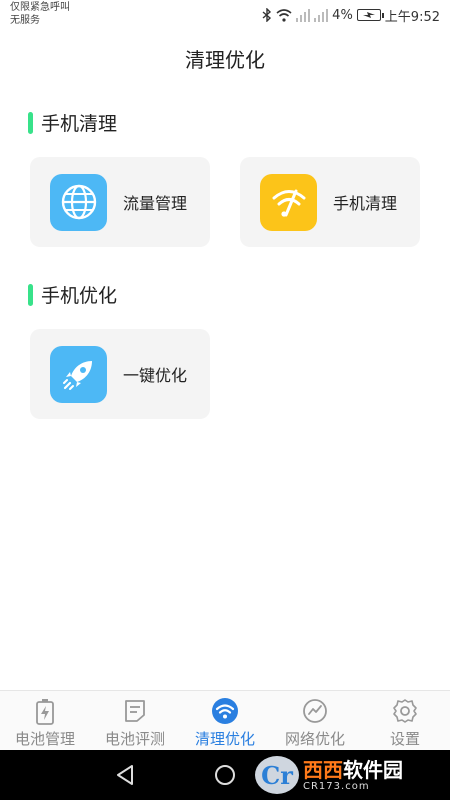  I want to click on card-label: 手机清理, so click(365, 203).